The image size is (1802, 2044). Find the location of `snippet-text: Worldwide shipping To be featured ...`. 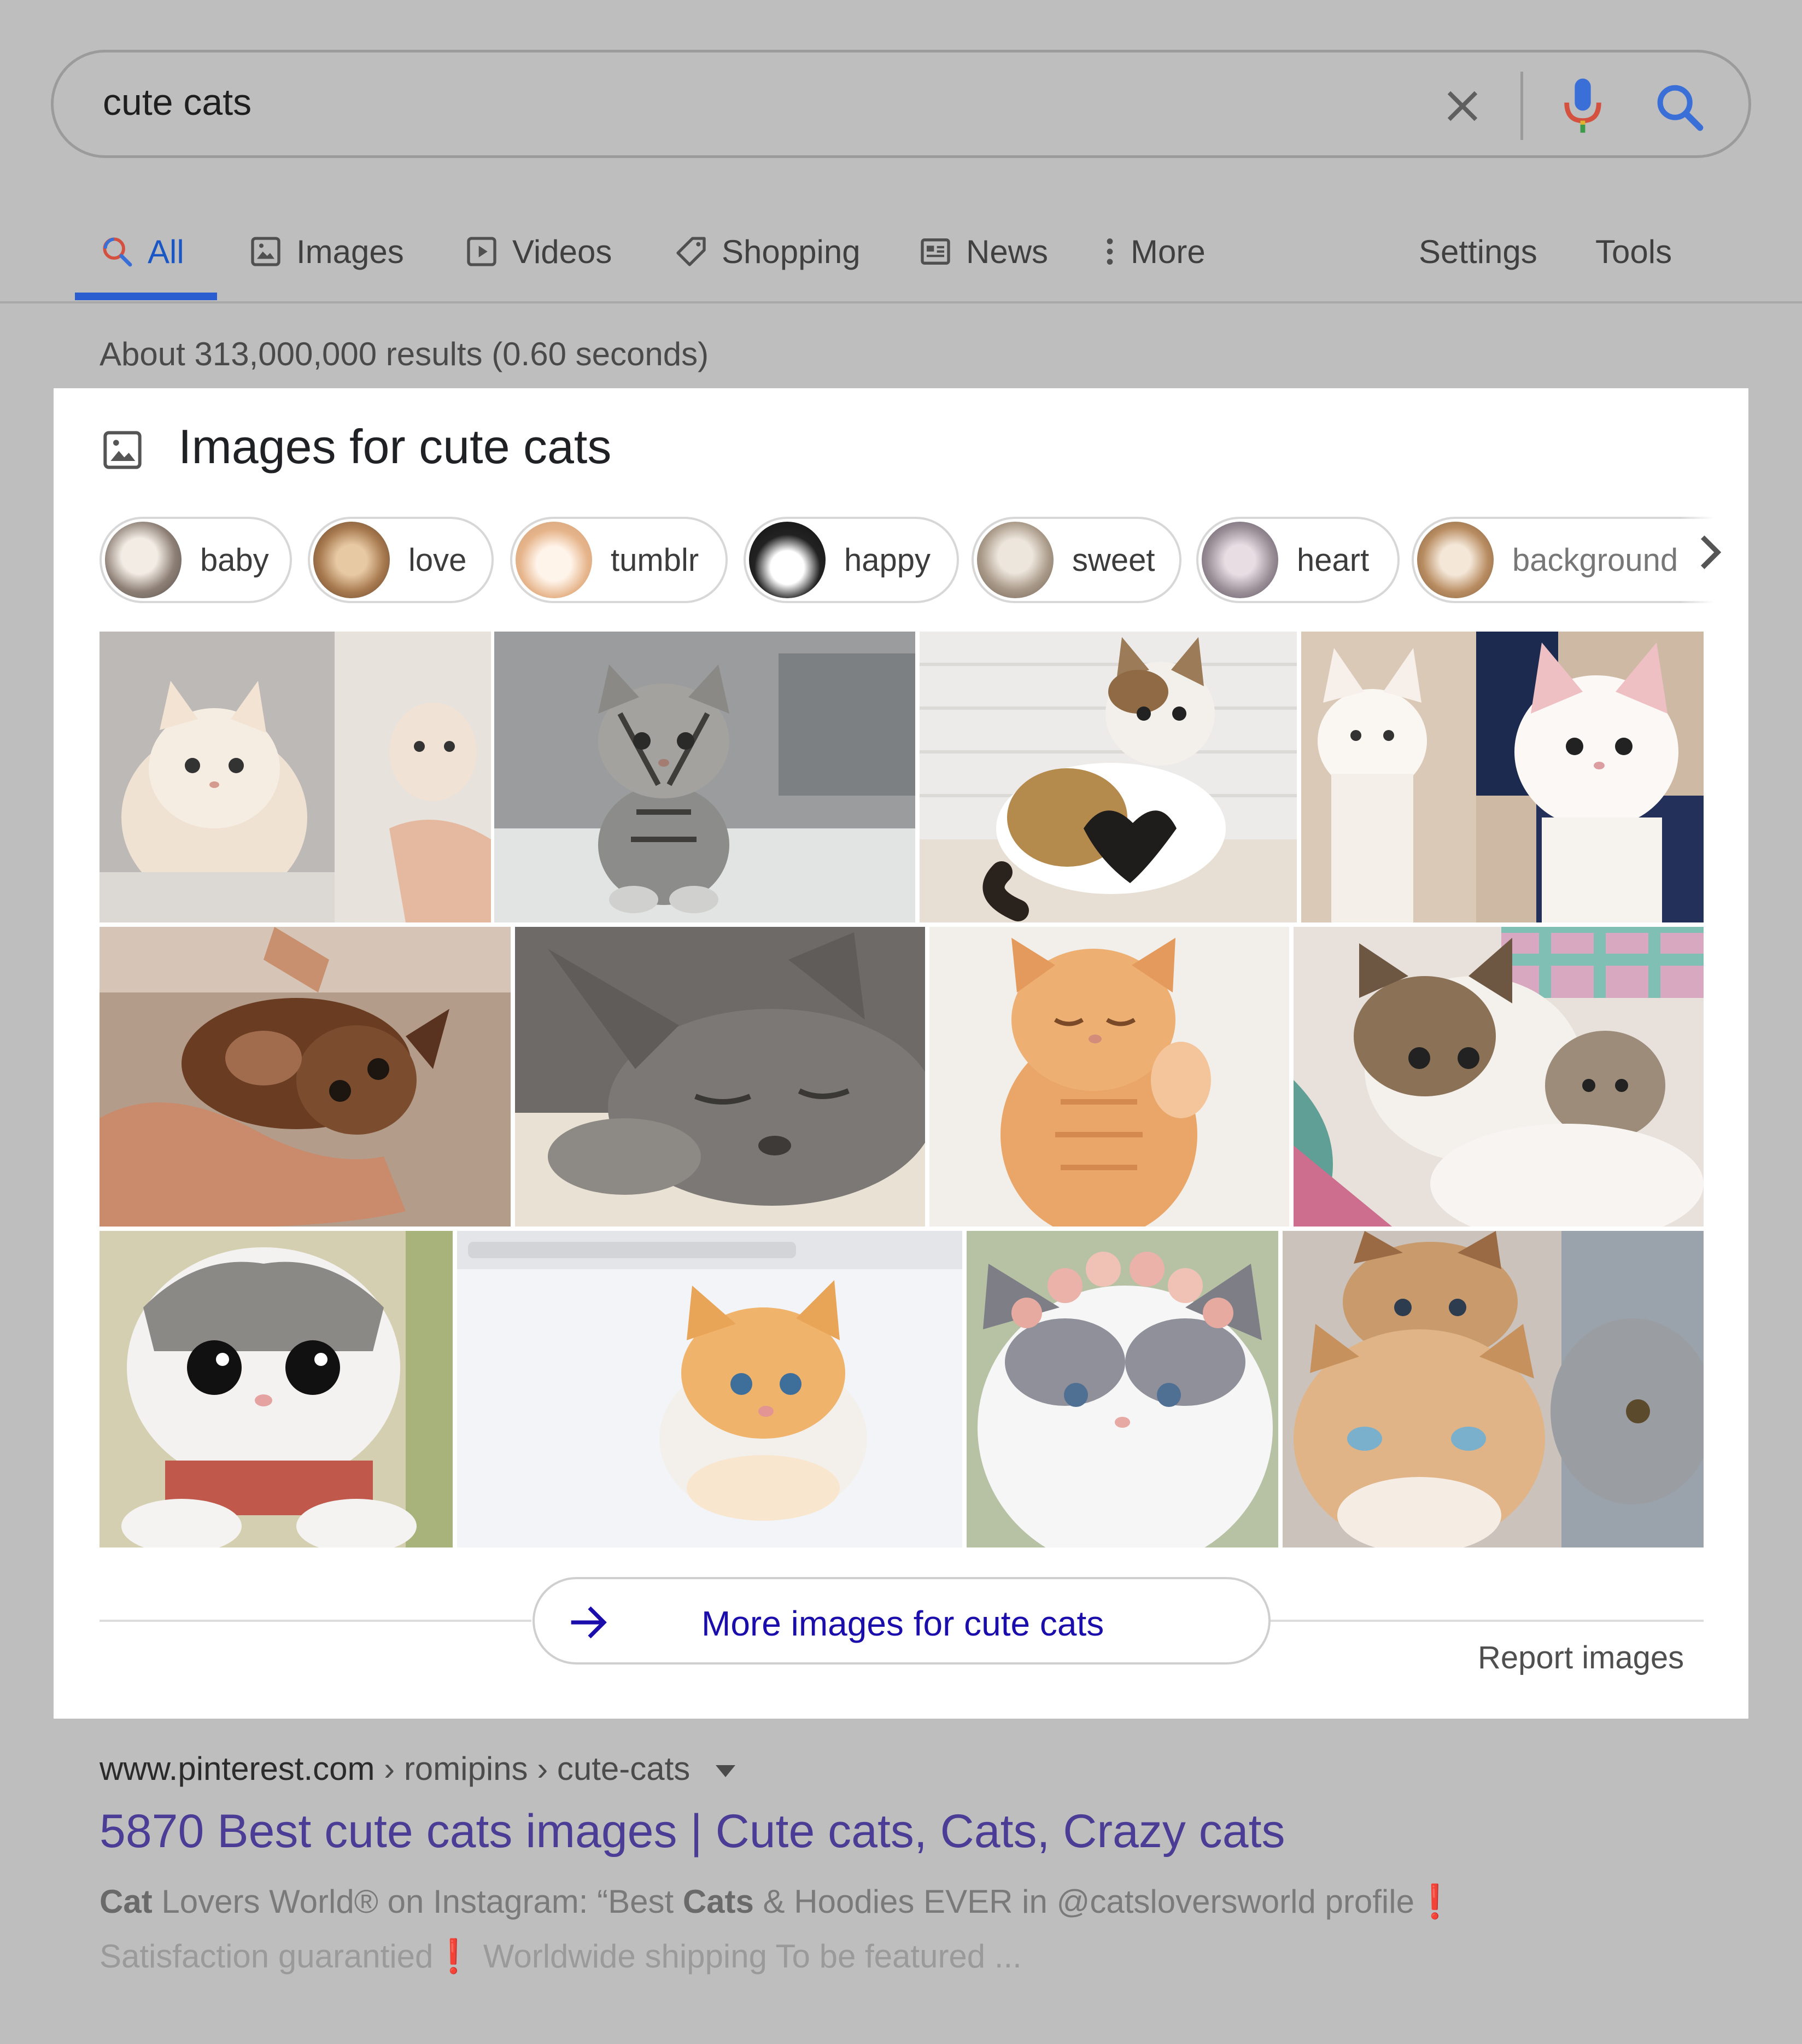

snippet-text: Worldwide shipping To be featured ... is located at coordinates (748, 1956).